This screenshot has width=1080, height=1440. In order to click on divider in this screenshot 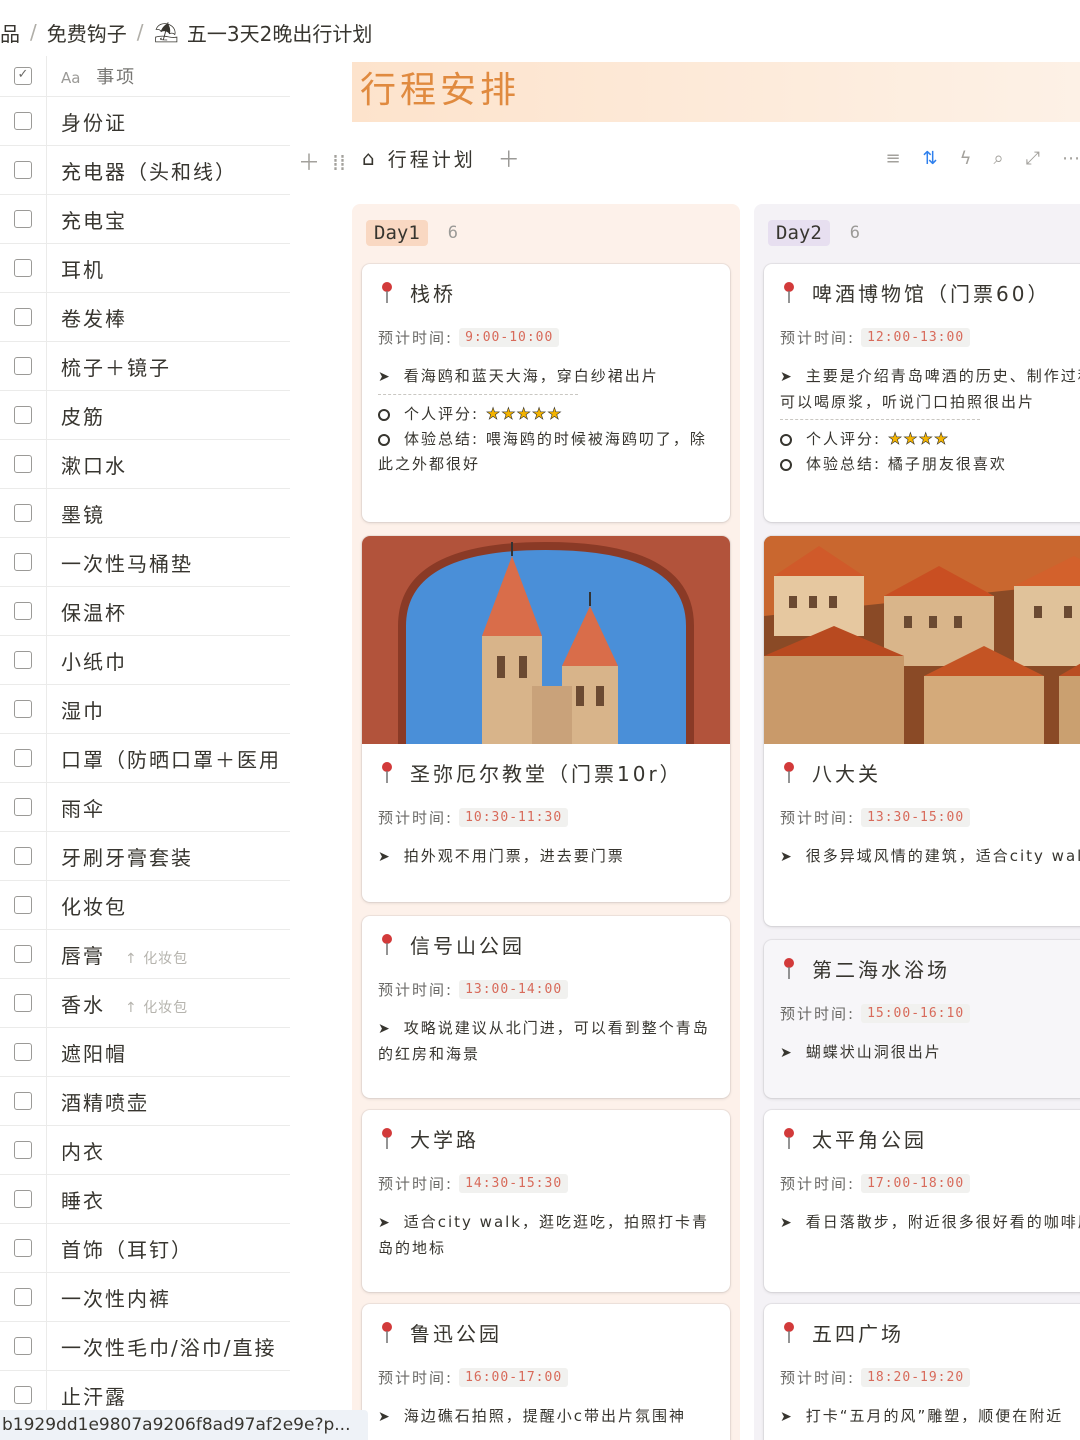, I will do `click(478, 397)`.